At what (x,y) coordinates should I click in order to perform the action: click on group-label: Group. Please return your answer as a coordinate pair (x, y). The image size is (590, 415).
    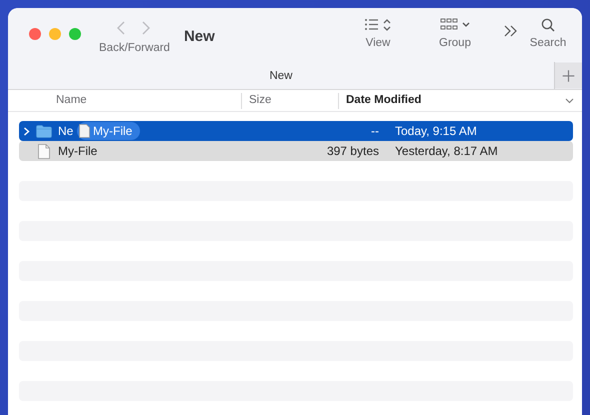
    Looking at the image, I should click on (455, 44).